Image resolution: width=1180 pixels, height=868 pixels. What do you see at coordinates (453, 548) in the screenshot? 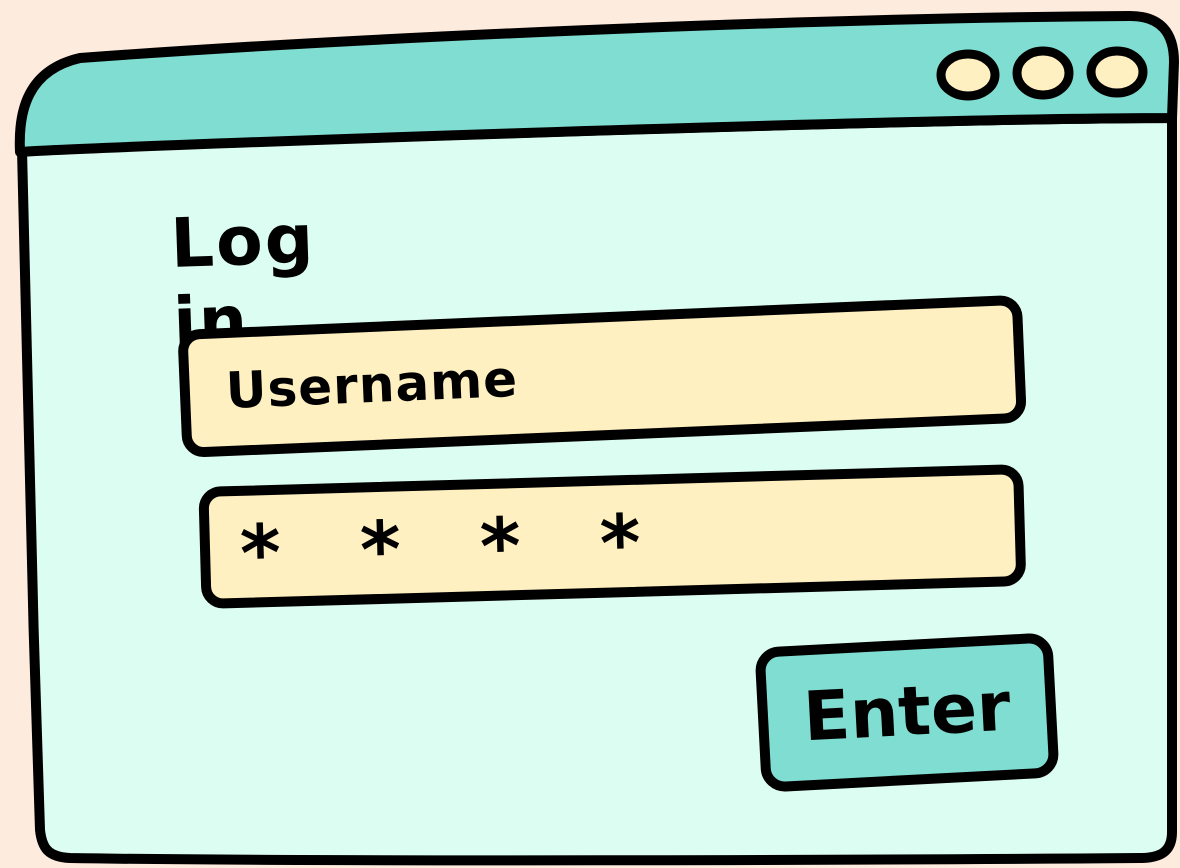
I see `password-field-value: * * * *` at bounding box center [453, 548].